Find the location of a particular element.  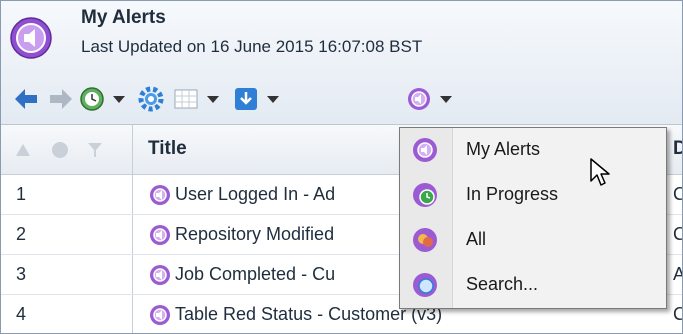

search-alerts-icon is located at coordinates (425, 285).